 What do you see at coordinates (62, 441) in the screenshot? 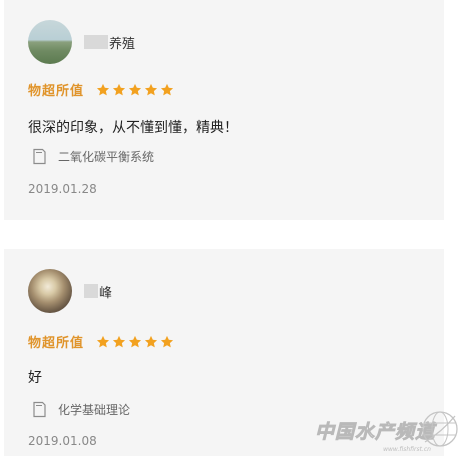
I see `review-date: 2019.01.08` at bounding box center [62, 441].